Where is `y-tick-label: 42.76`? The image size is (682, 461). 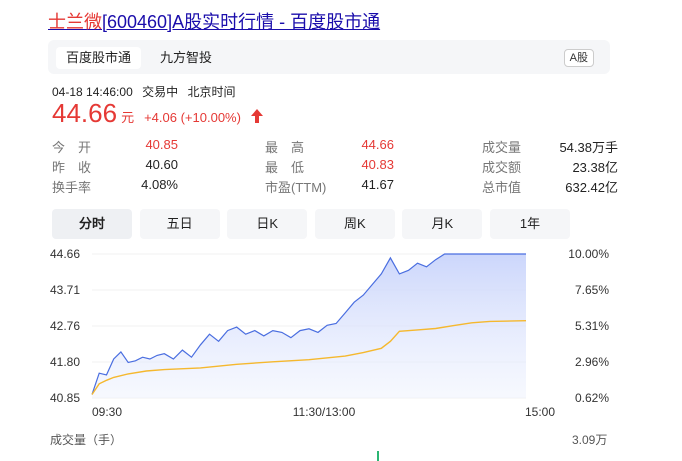
y-tick-label: 42.76 is located at coordinates (65, 326).